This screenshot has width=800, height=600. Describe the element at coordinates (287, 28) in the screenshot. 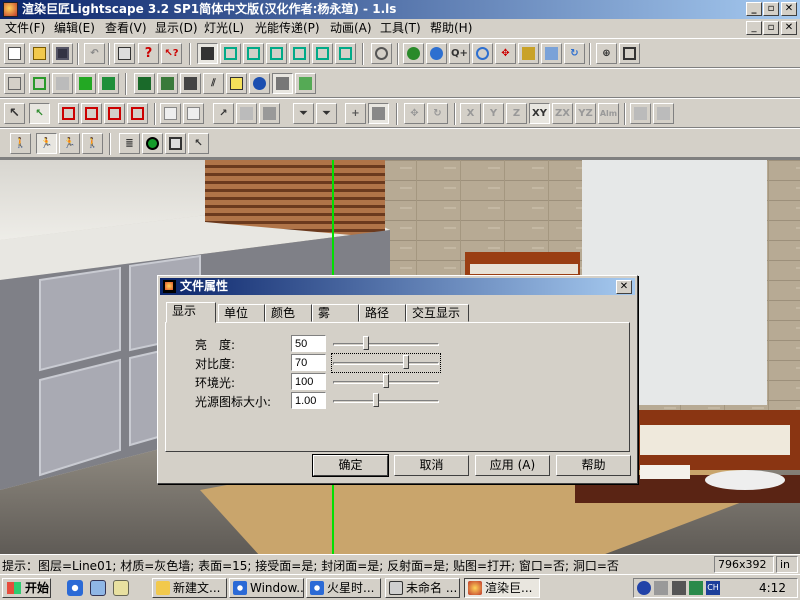

I see `menu-radiosity: 光能传递(P)` at that location.